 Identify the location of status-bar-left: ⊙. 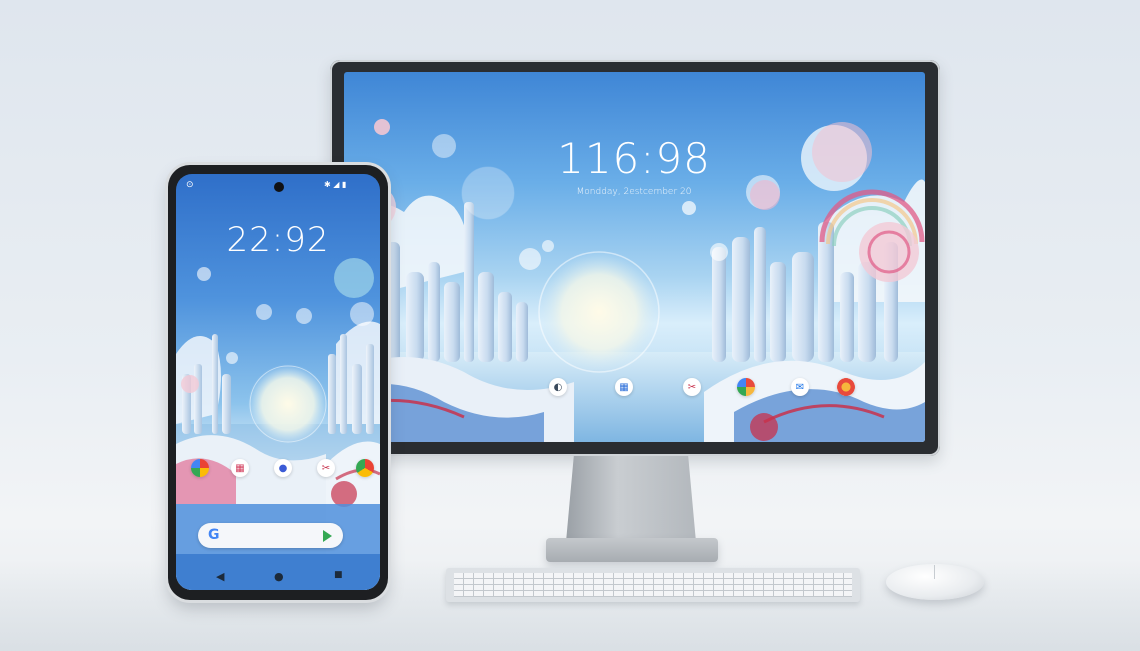
(190, 185).